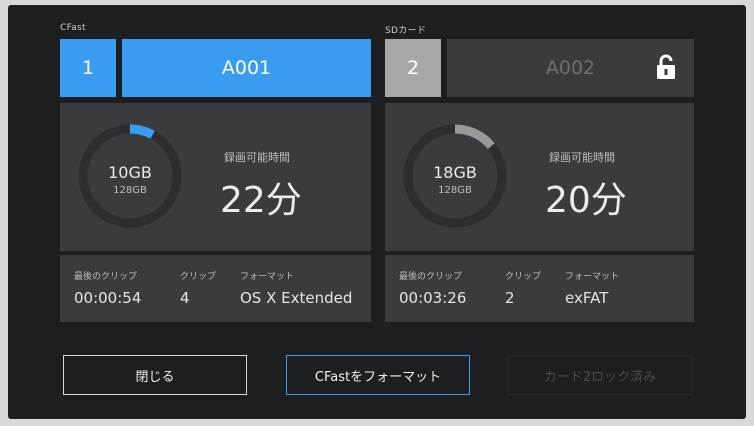  What do you see at coordinates (600, 375) in the screenshot?
I see `card2-locked-button: カード2ロック済み` at bounding box center [600, 375].